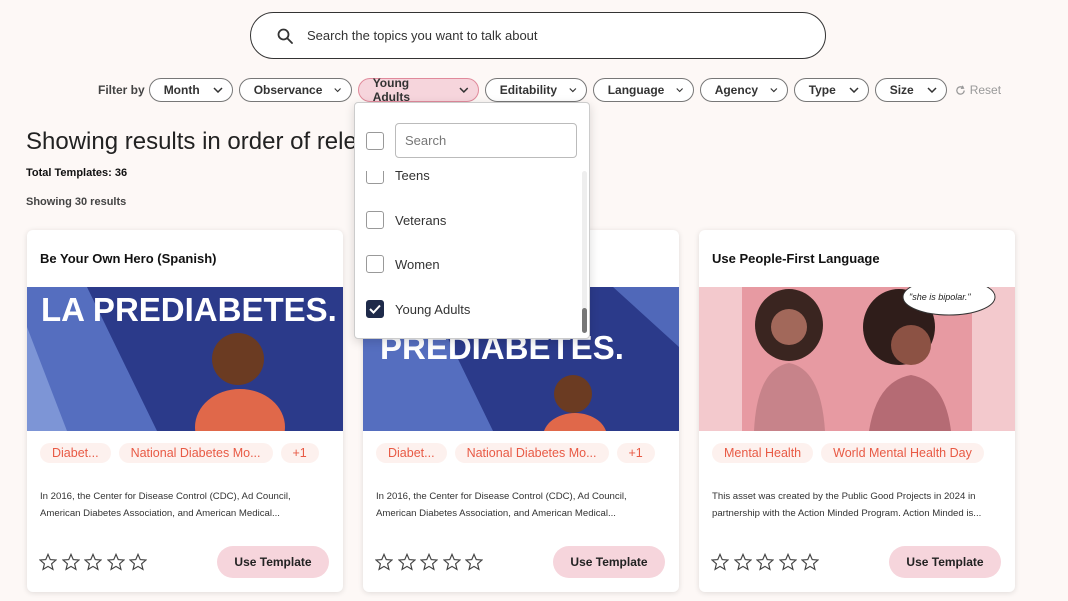 Image resolution: width=1068 pixels, height=601 pixels. What do you see at coordinates (418, 90) in the screenshot?
I see `filter-young-adults: Young Adults` at bounding box center [418, 90].